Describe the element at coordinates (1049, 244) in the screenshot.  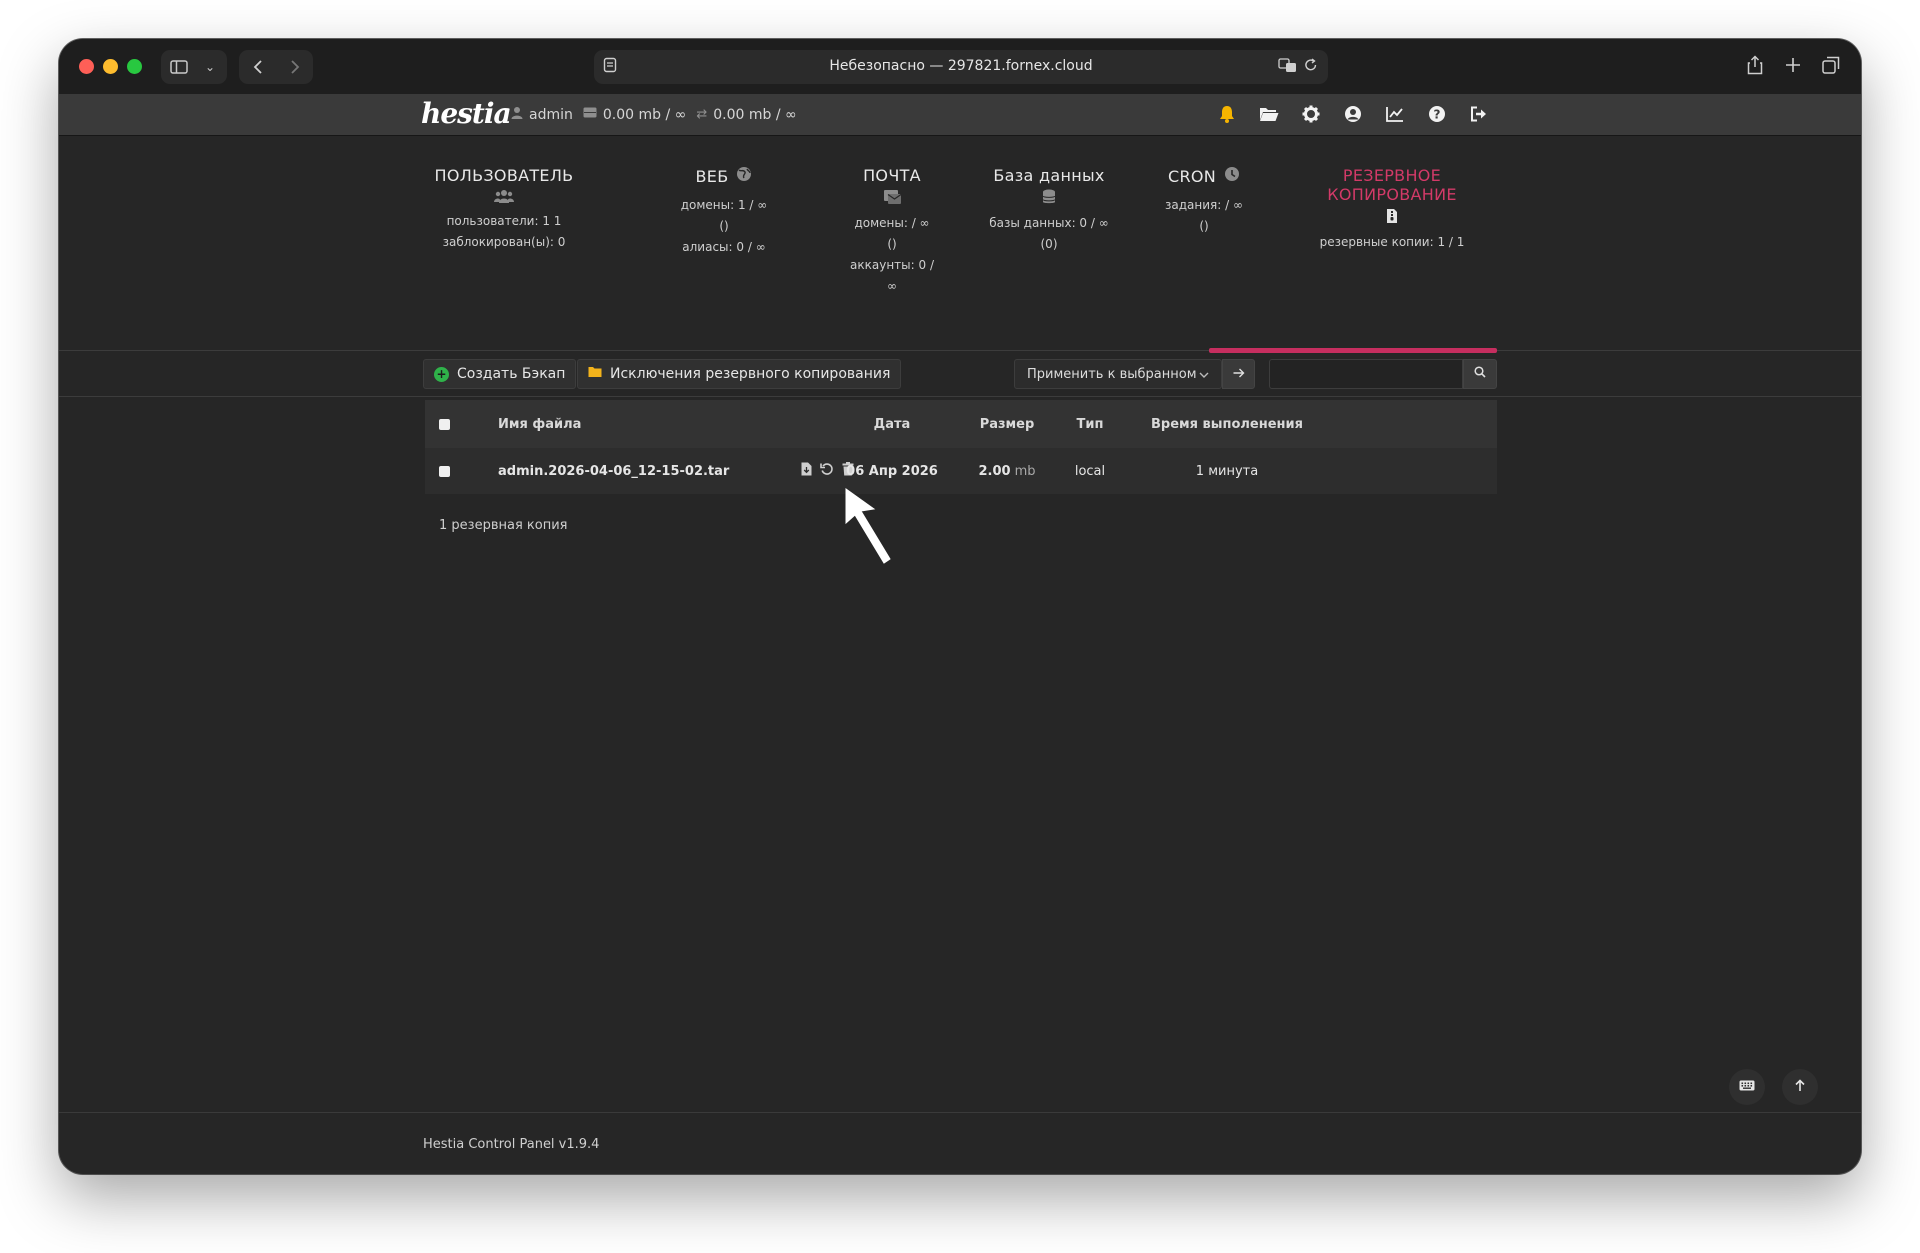
I see `tab-database-line2: (0)` at that location.